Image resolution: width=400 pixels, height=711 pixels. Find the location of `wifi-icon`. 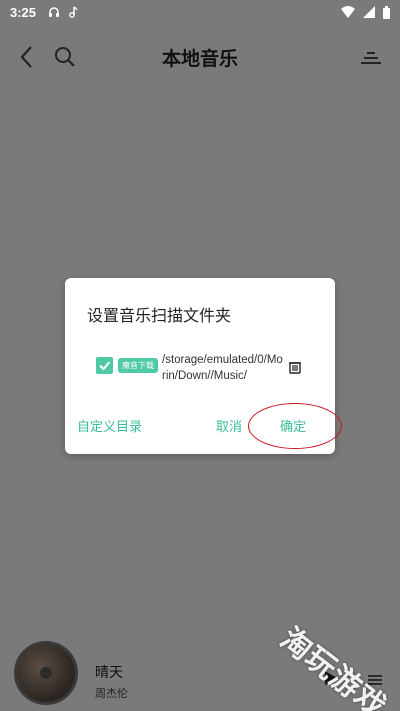

wifi-icon is located at coordinates (348, 12).